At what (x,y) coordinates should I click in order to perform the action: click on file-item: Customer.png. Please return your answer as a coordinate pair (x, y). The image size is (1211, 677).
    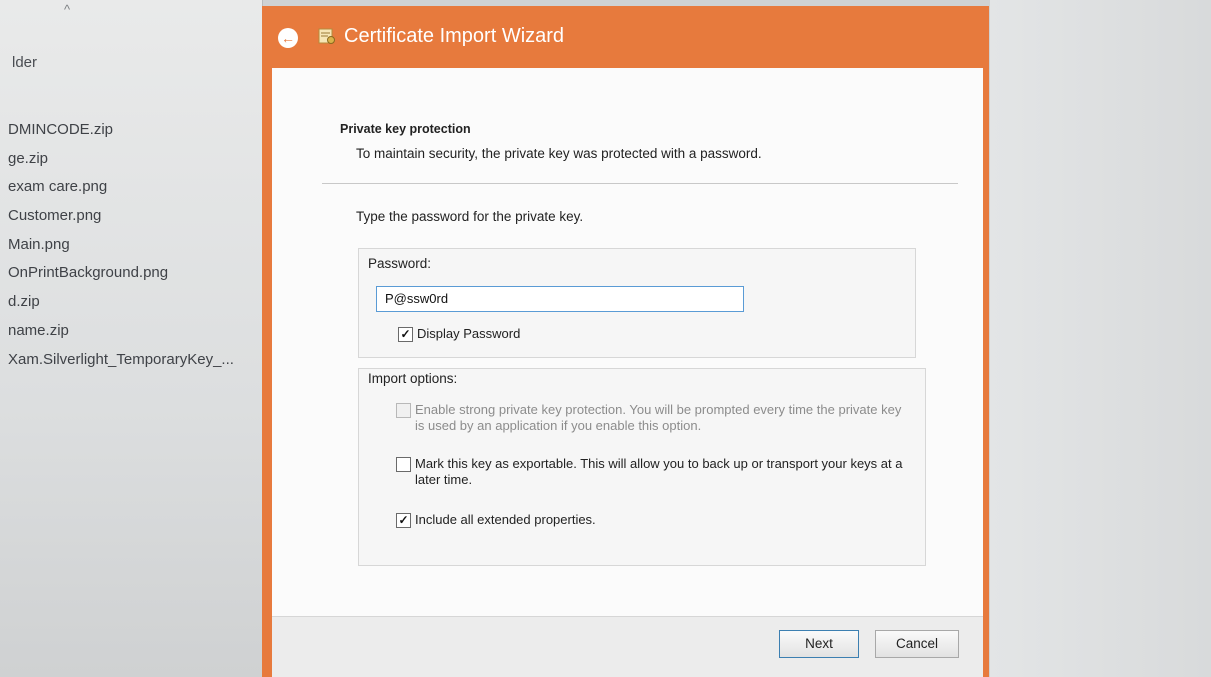
    Looking at the image, I should click on (117, 216).